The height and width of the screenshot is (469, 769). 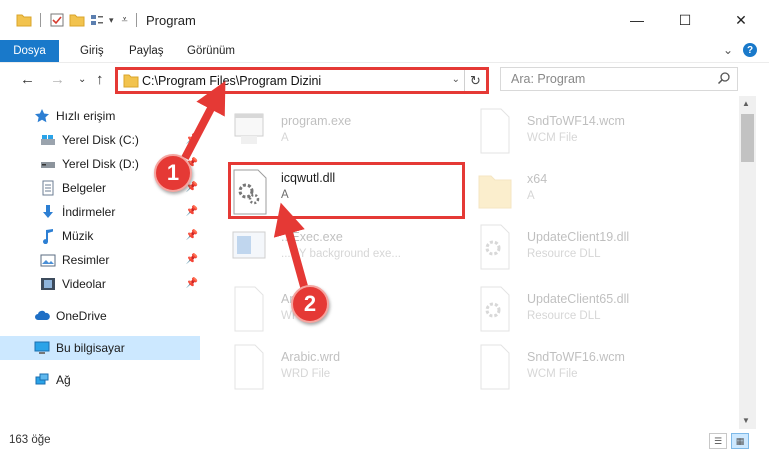 I want to click on pictures-icon, so click(x=48, y=260).